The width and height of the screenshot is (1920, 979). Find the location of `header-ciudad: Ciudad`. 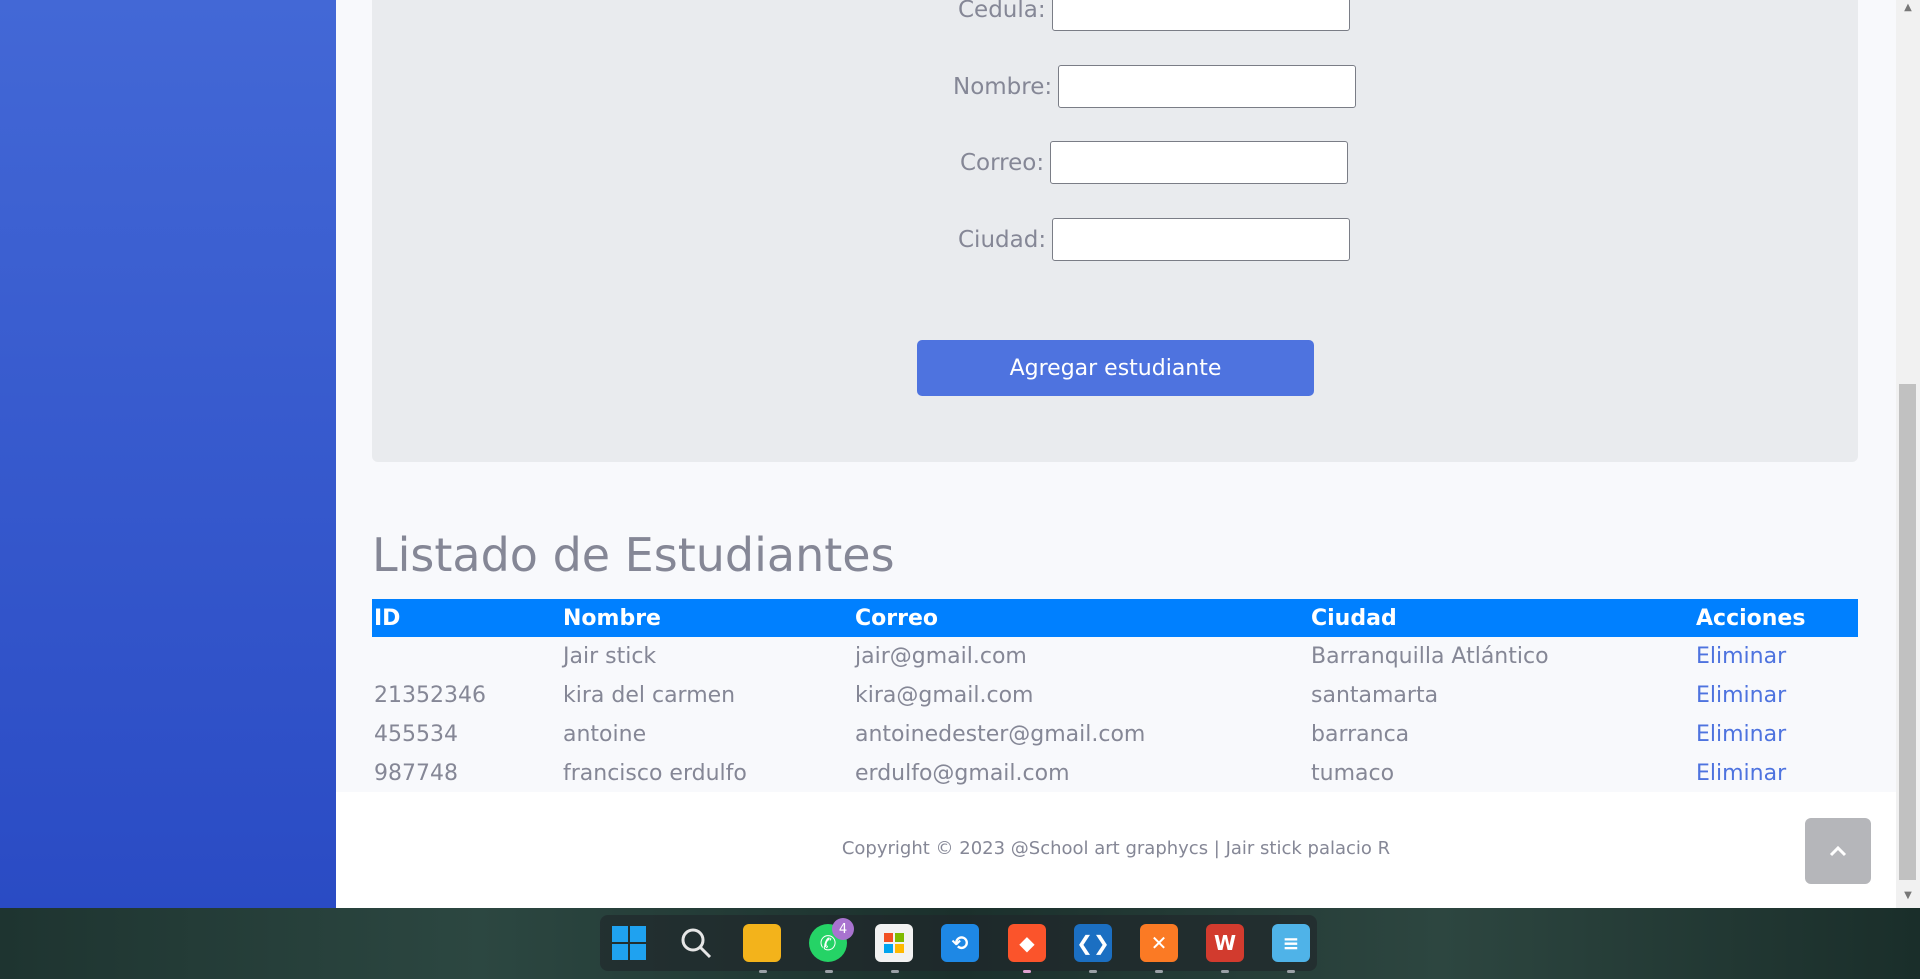

header-ciudad: Ciudad is located at coordinates (1354, 618).